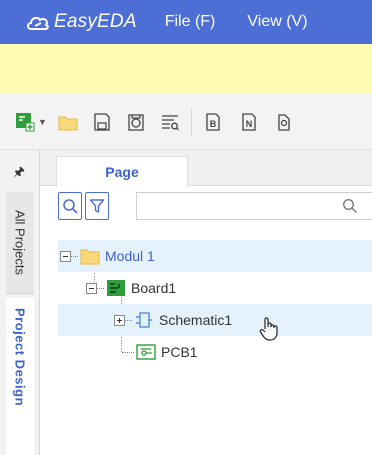 This screenshot has width=372, height=455. Describe the element at coordinates (144, 320) in the screenshot. I see `schematic-icon` at that location.